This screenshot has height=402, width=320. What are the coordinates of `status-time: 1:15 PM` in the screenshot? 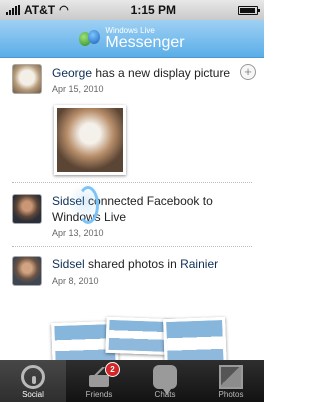 It's located at (153, 10).